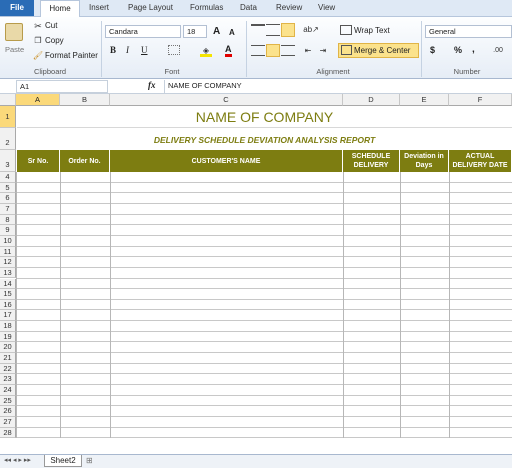  What do you see at coordinates (458, 50) in the screenshot?
I see `percent-button: %` at bounding box center [458, 50].